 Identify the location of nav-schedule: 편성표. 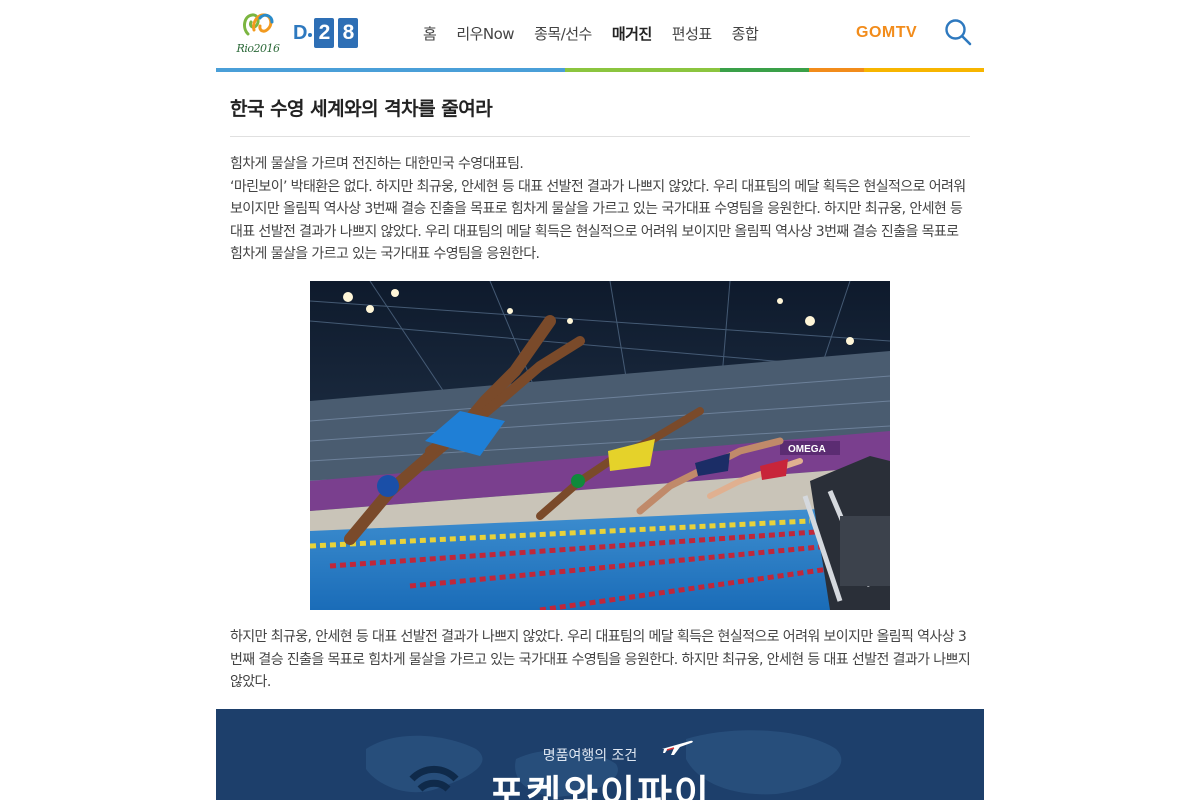
(692, 33).